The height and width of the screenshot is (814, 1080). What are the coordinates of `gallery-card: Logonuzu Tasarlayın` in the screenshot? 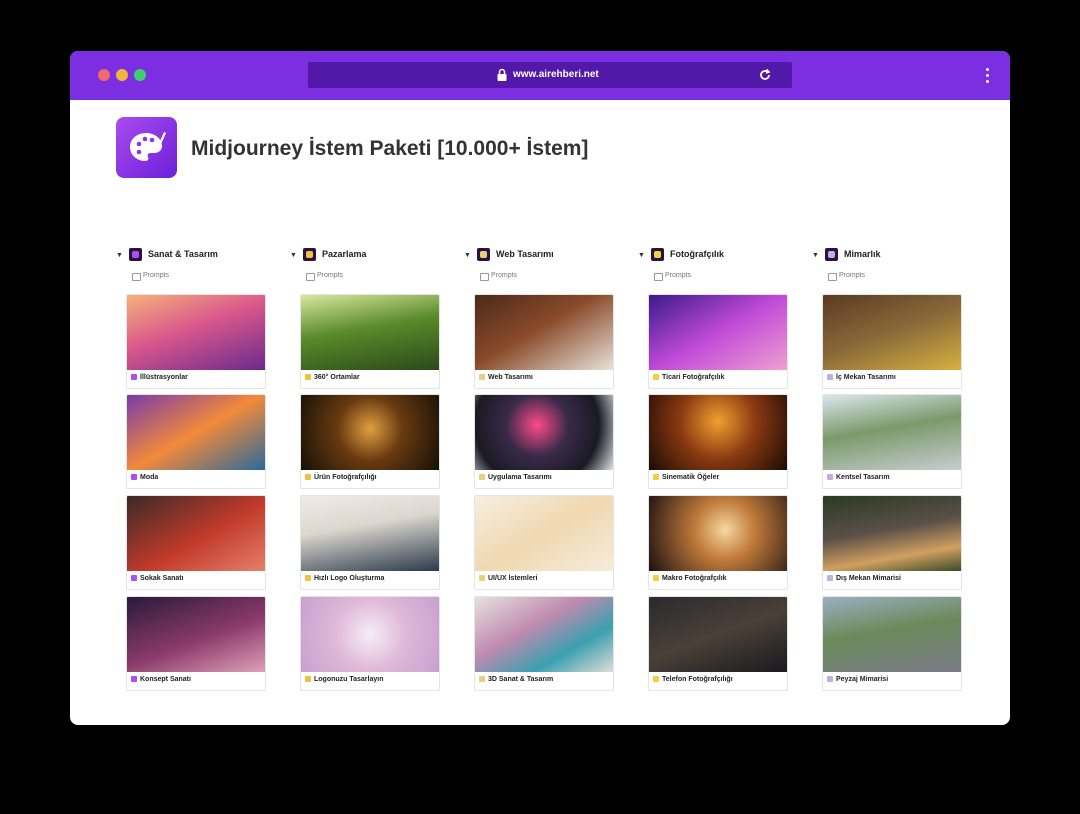 It's located at (370, 643).